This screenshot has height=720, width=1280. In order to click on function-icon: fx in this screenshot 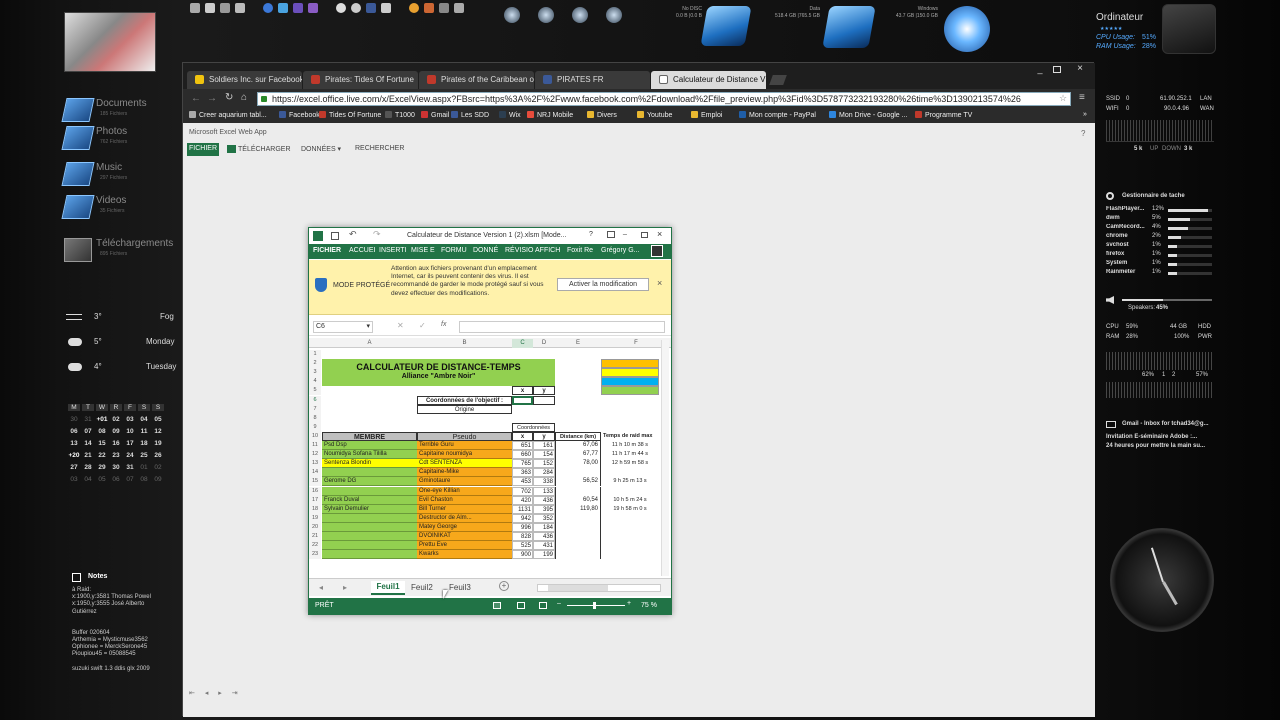, I will do `click(443, 324)`.